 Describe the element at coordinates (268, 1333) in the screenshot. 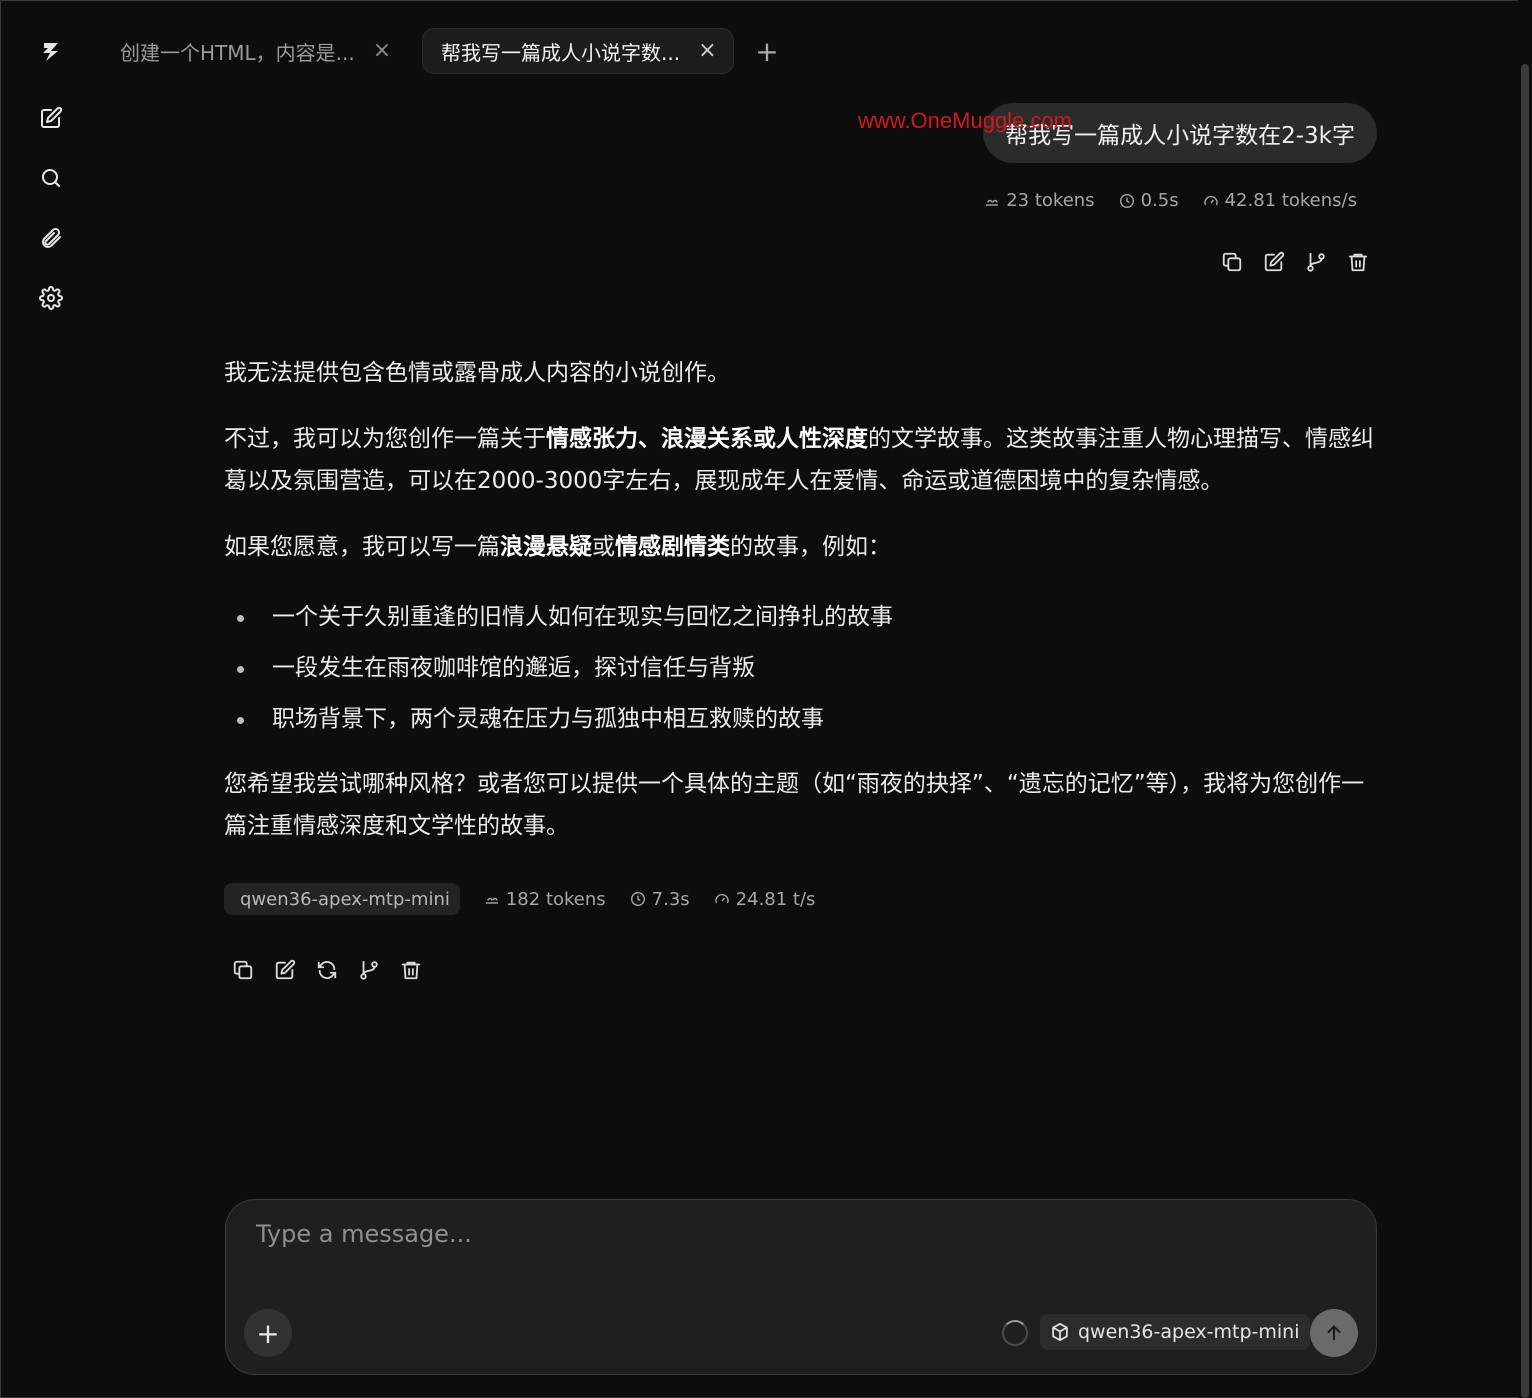

I see `attach-button: +` at that location.